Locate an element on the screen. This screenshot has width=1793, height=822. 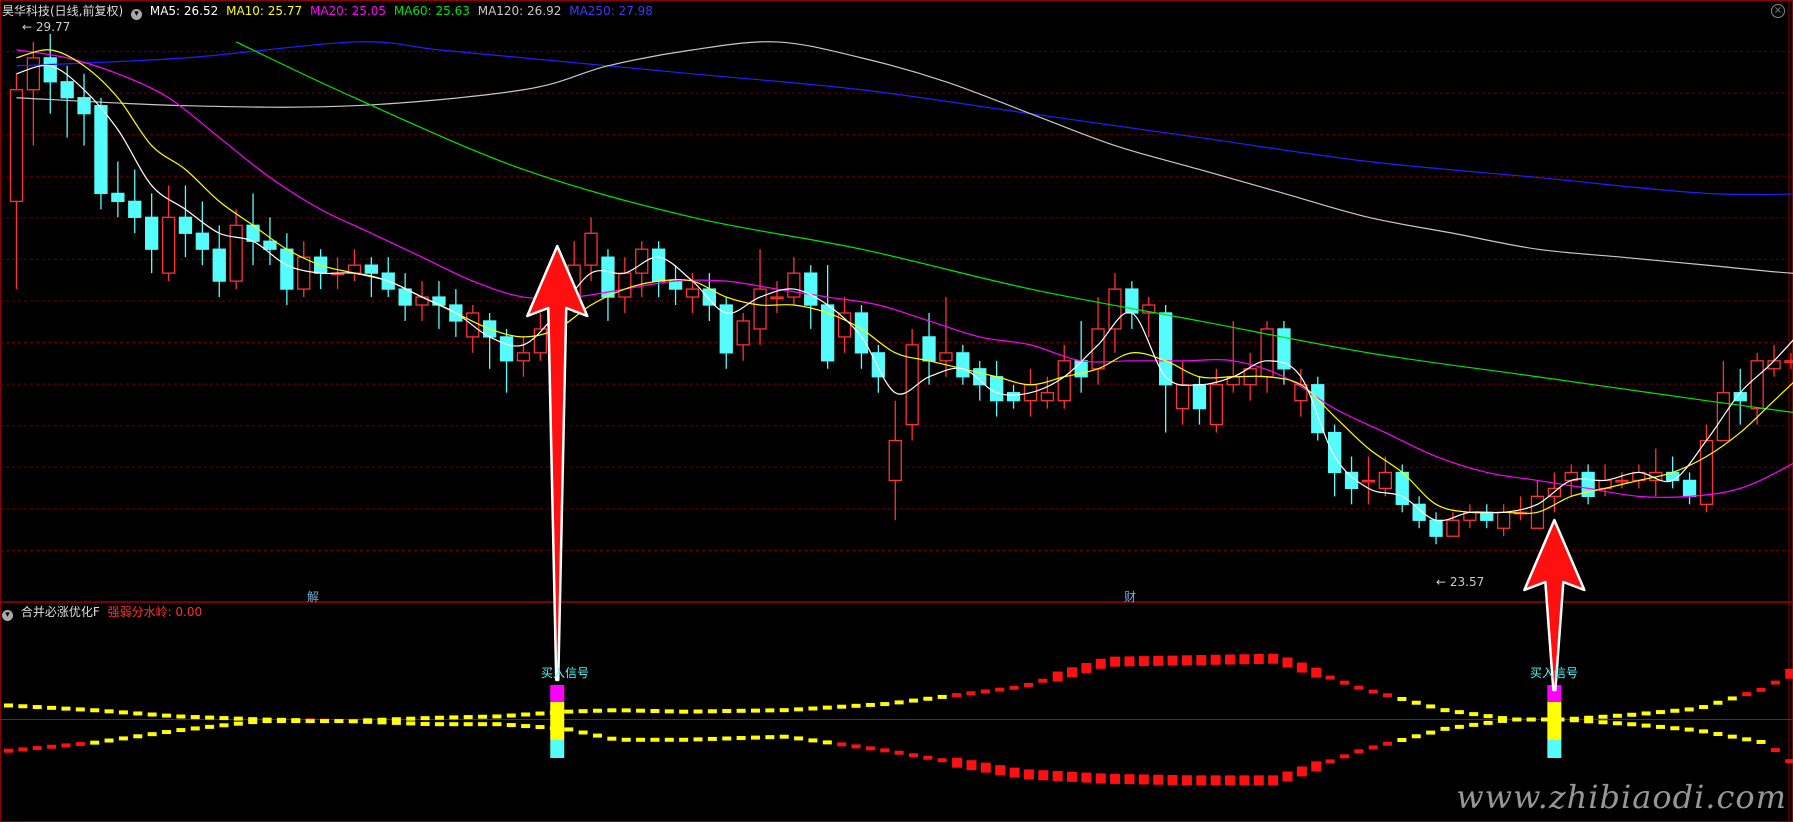
signal-segment-yellow is located at coordinates (1554, 721).